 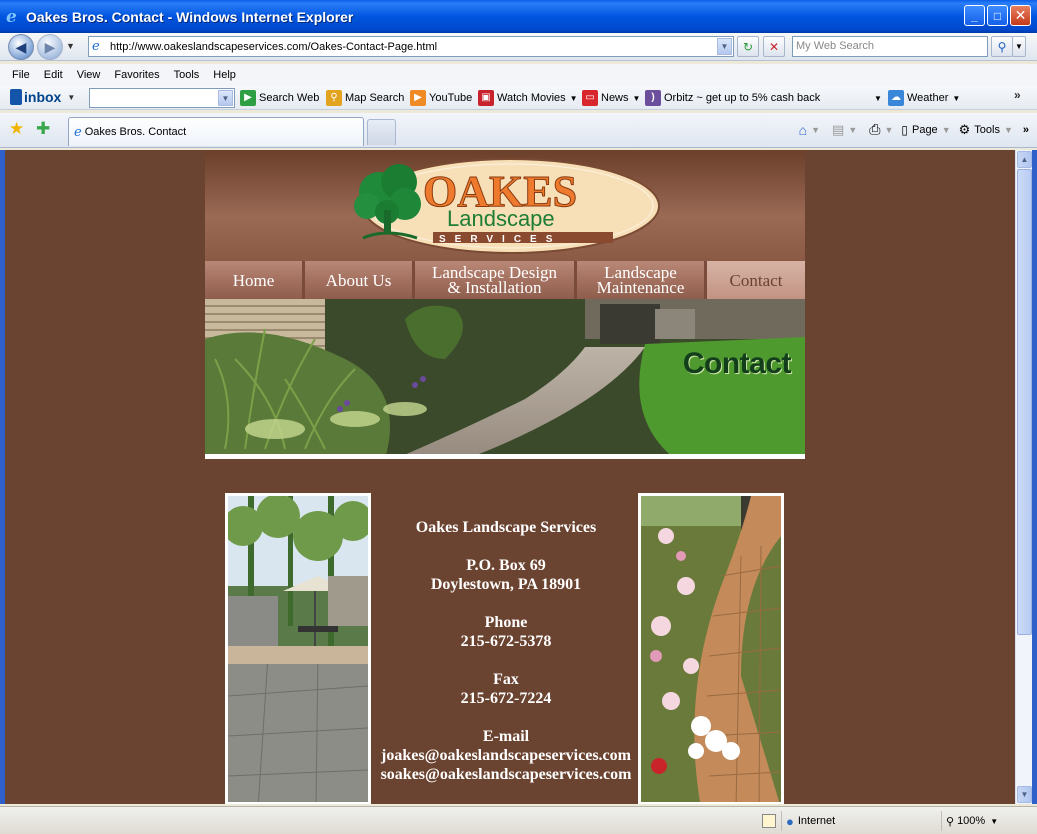 What do you see at coordinates (518, 75) in the screenshot?
I see `menu-bar: File Edit View Favorites Tools Help` at bounding box center [518, 75].